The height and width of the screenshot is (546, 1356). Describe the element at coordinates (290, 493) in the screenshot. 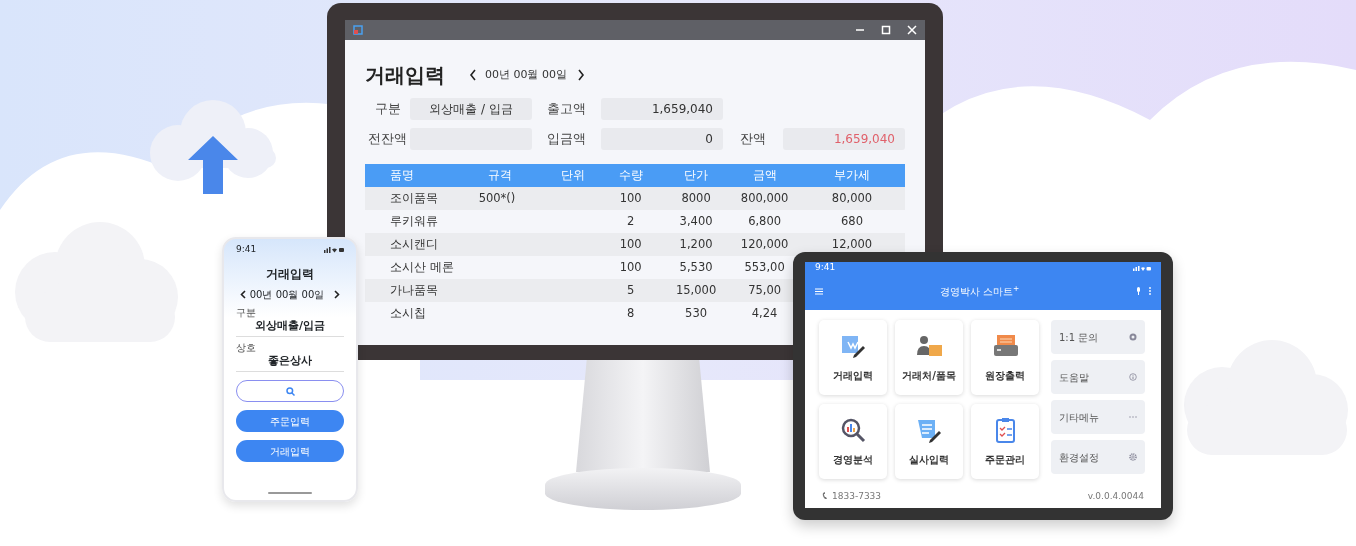

I see `home-indicator` at that location.